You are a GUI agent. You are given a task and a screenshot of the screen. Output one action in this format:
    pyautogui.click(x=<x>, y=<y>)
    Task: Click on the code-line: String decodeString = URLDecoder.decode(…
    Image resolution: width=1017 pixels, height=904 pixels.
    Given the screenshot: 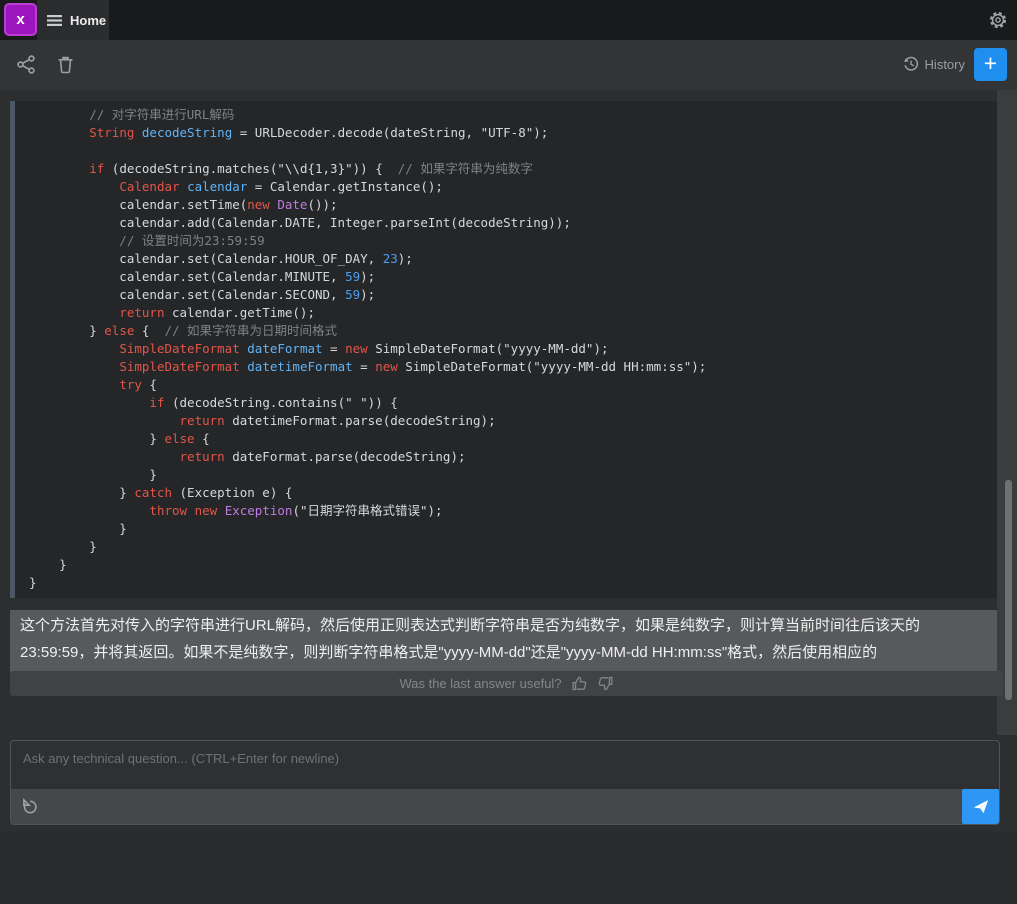 What is the action you would take?
    pyautogui.click(x=319, y=132)
    